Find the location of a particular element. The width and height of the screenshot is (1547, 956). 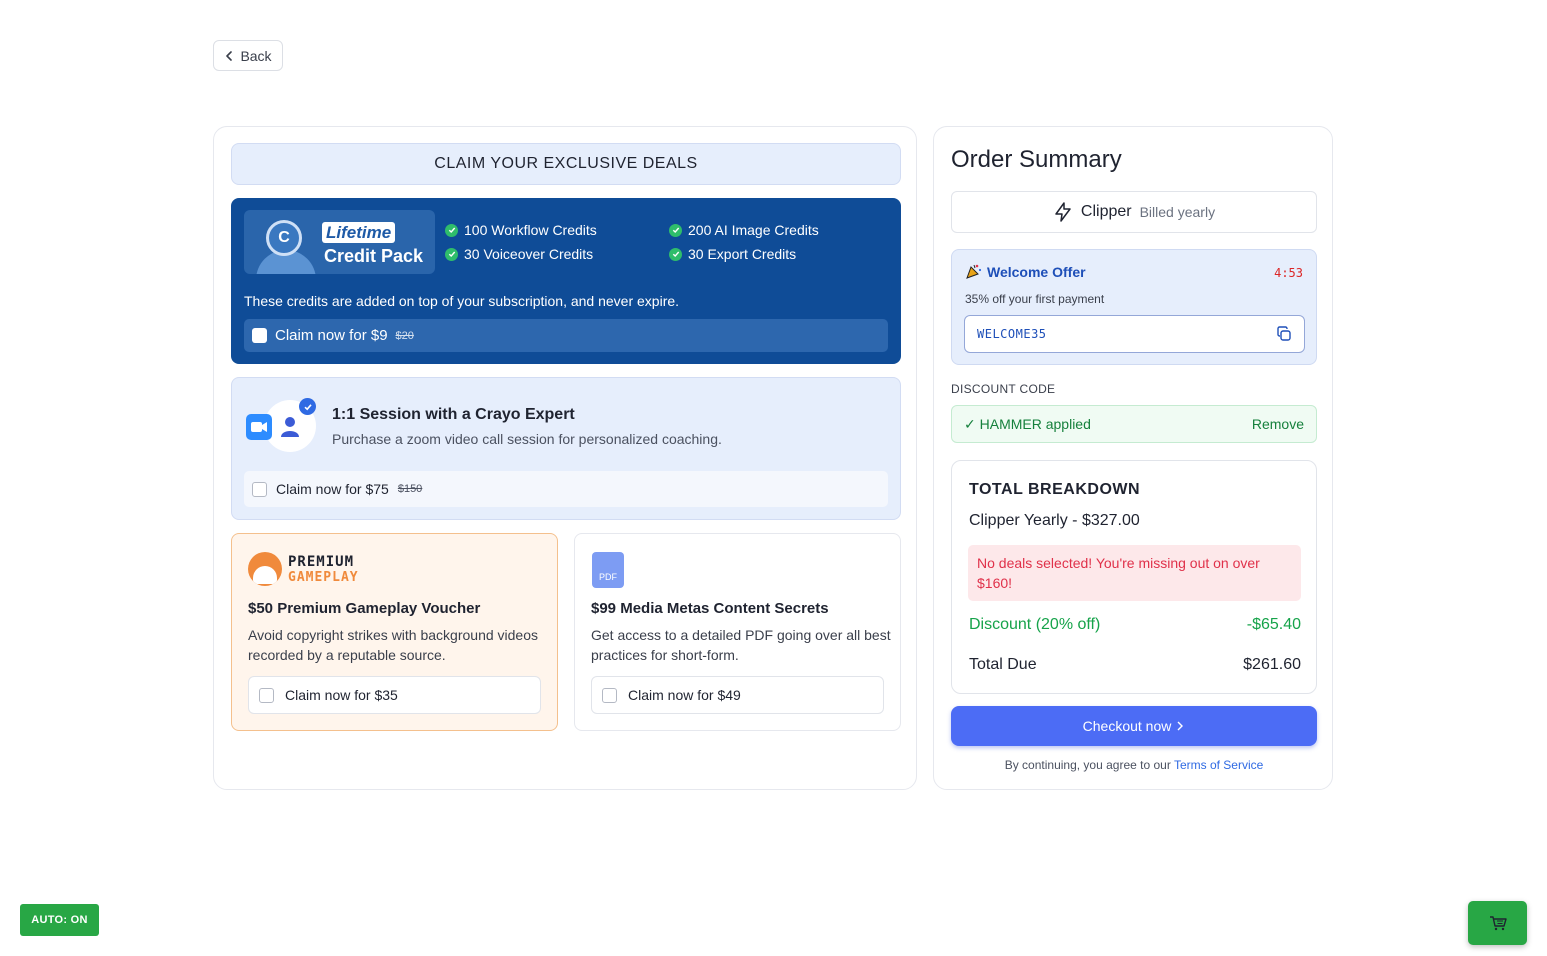

pdf-file-icon: PDF is located at coordinates (608, 570).